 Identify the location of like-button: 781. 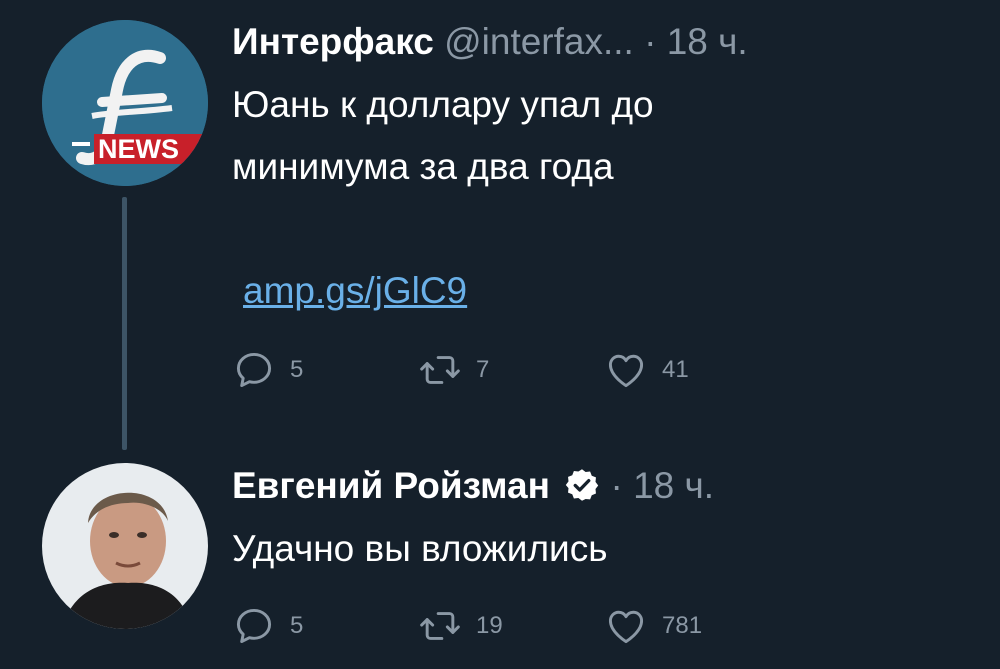
(653, 626).